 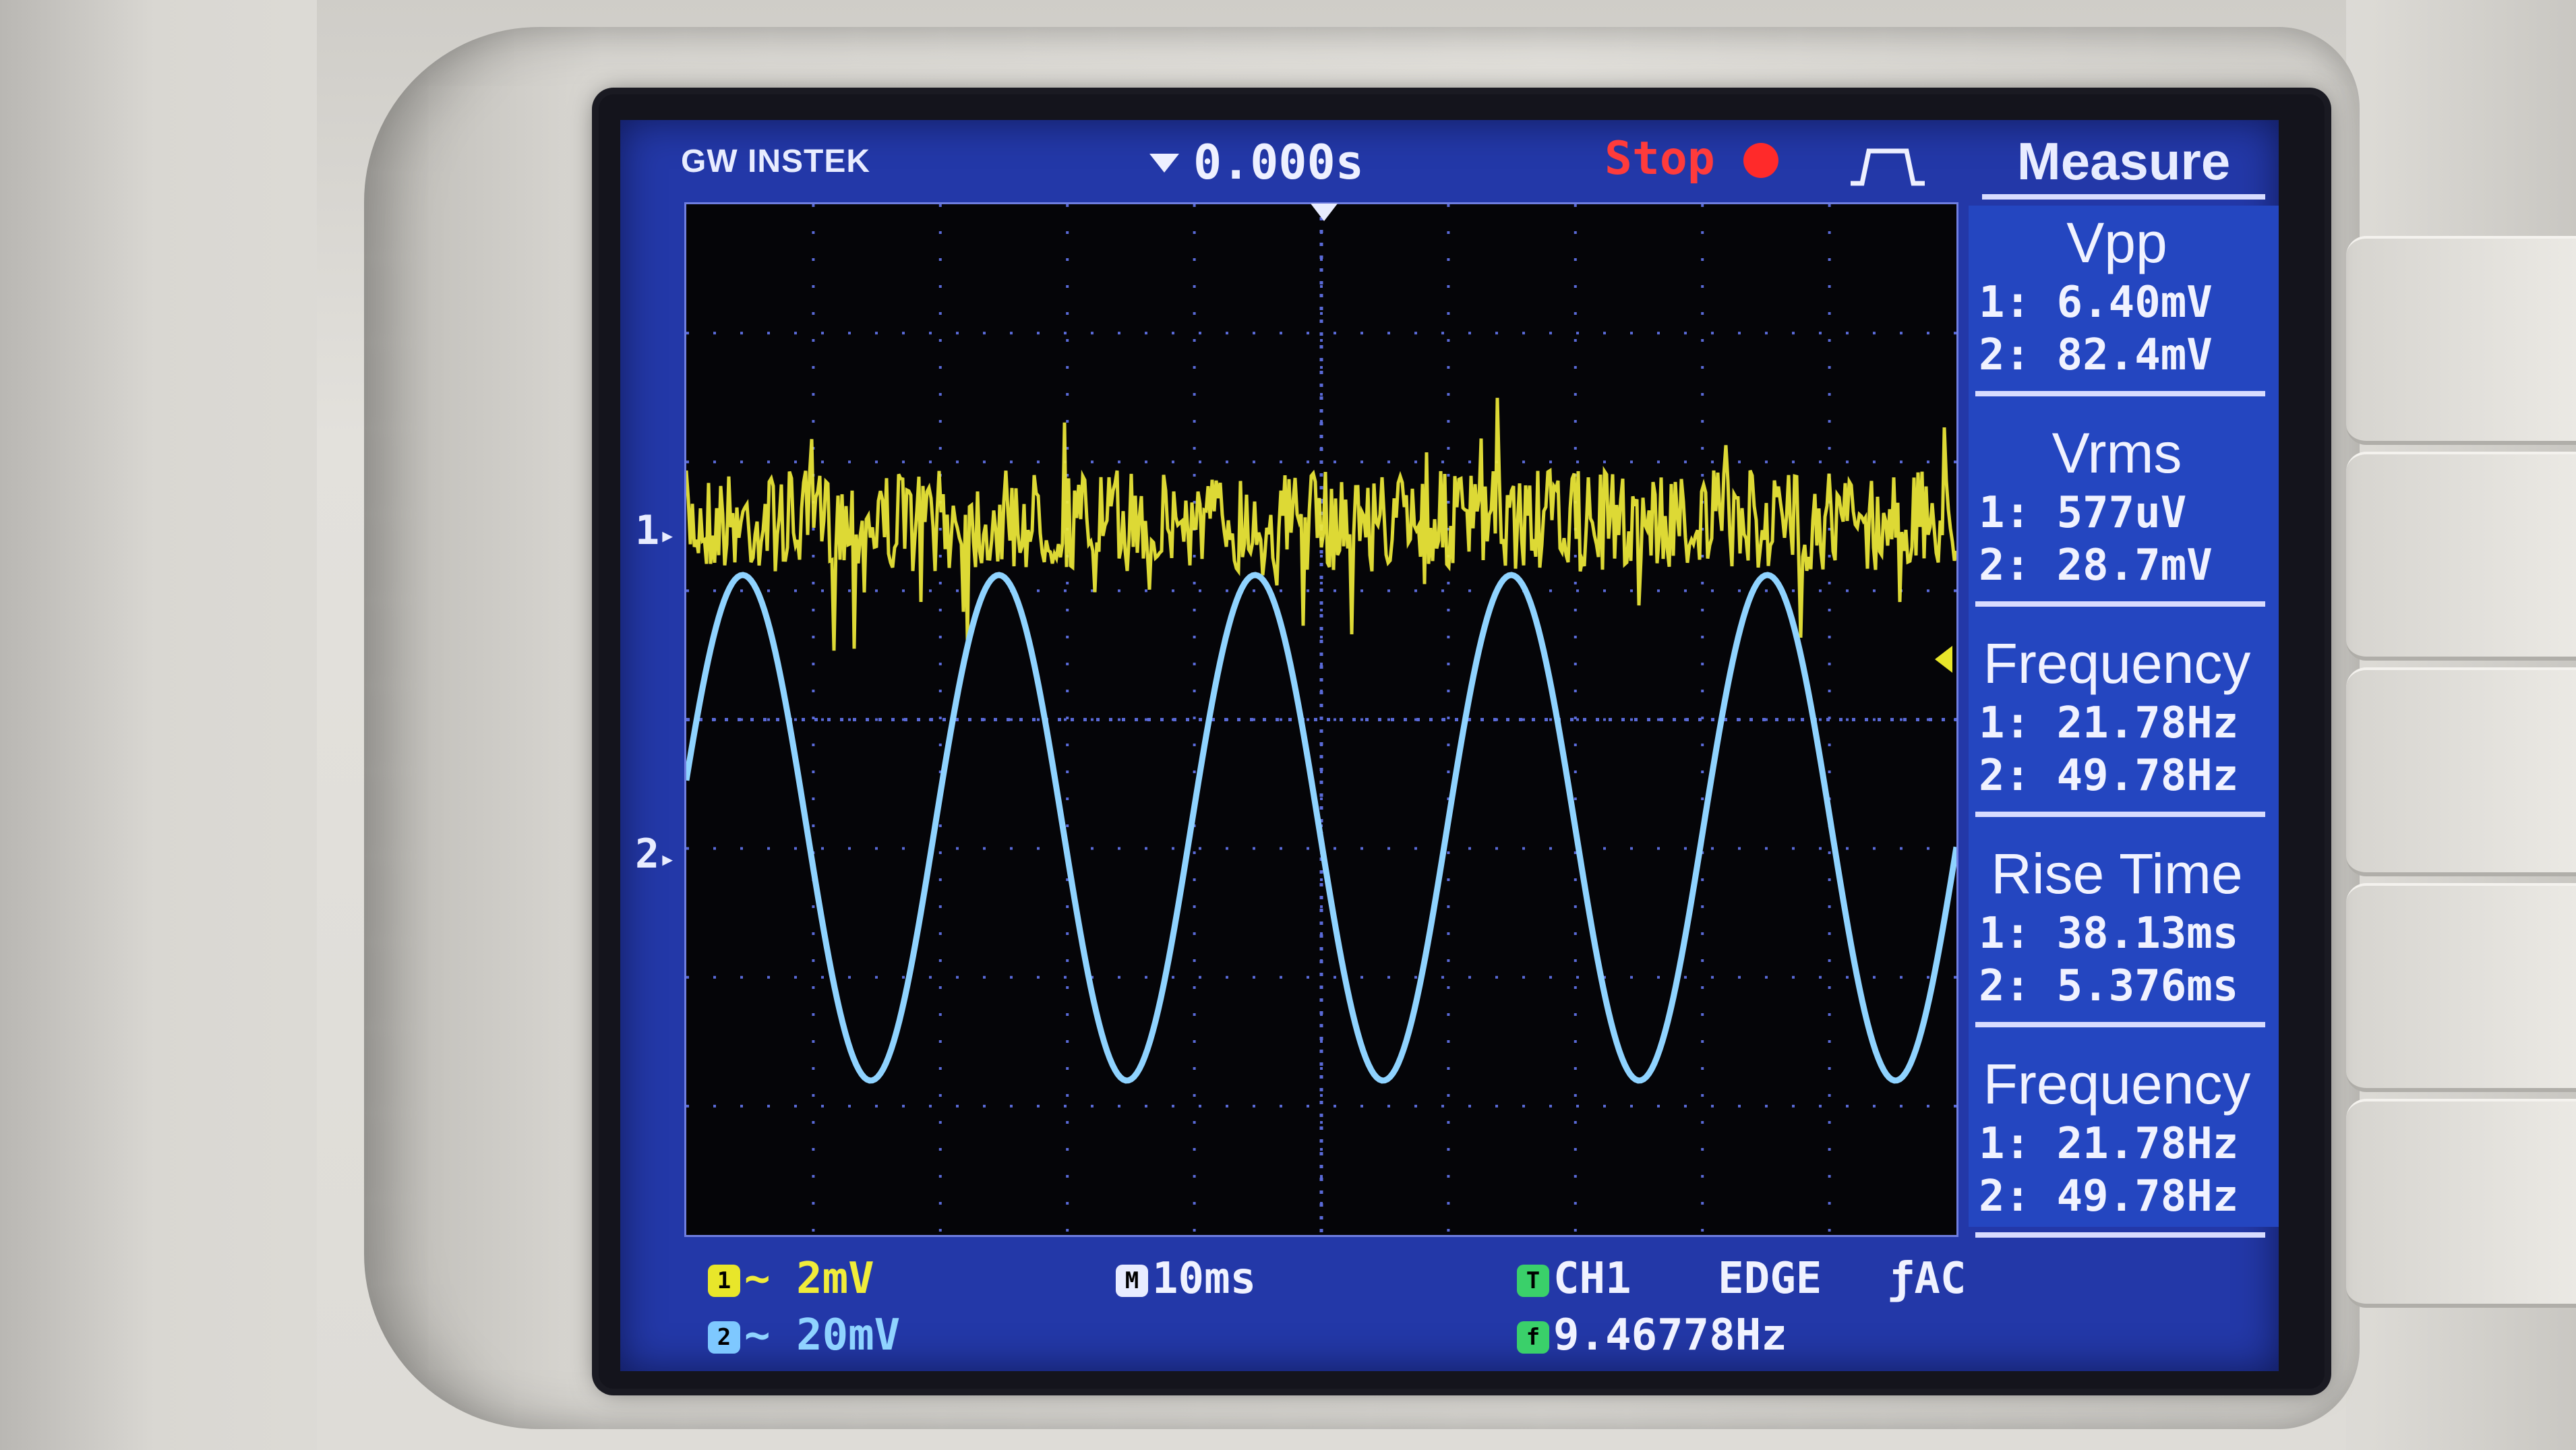 What do you see at coordinates (2096, 355) in the screenshot?
I see `measure-ch2-value: 2: 82.4mV` at bounding box center [2096, 355].